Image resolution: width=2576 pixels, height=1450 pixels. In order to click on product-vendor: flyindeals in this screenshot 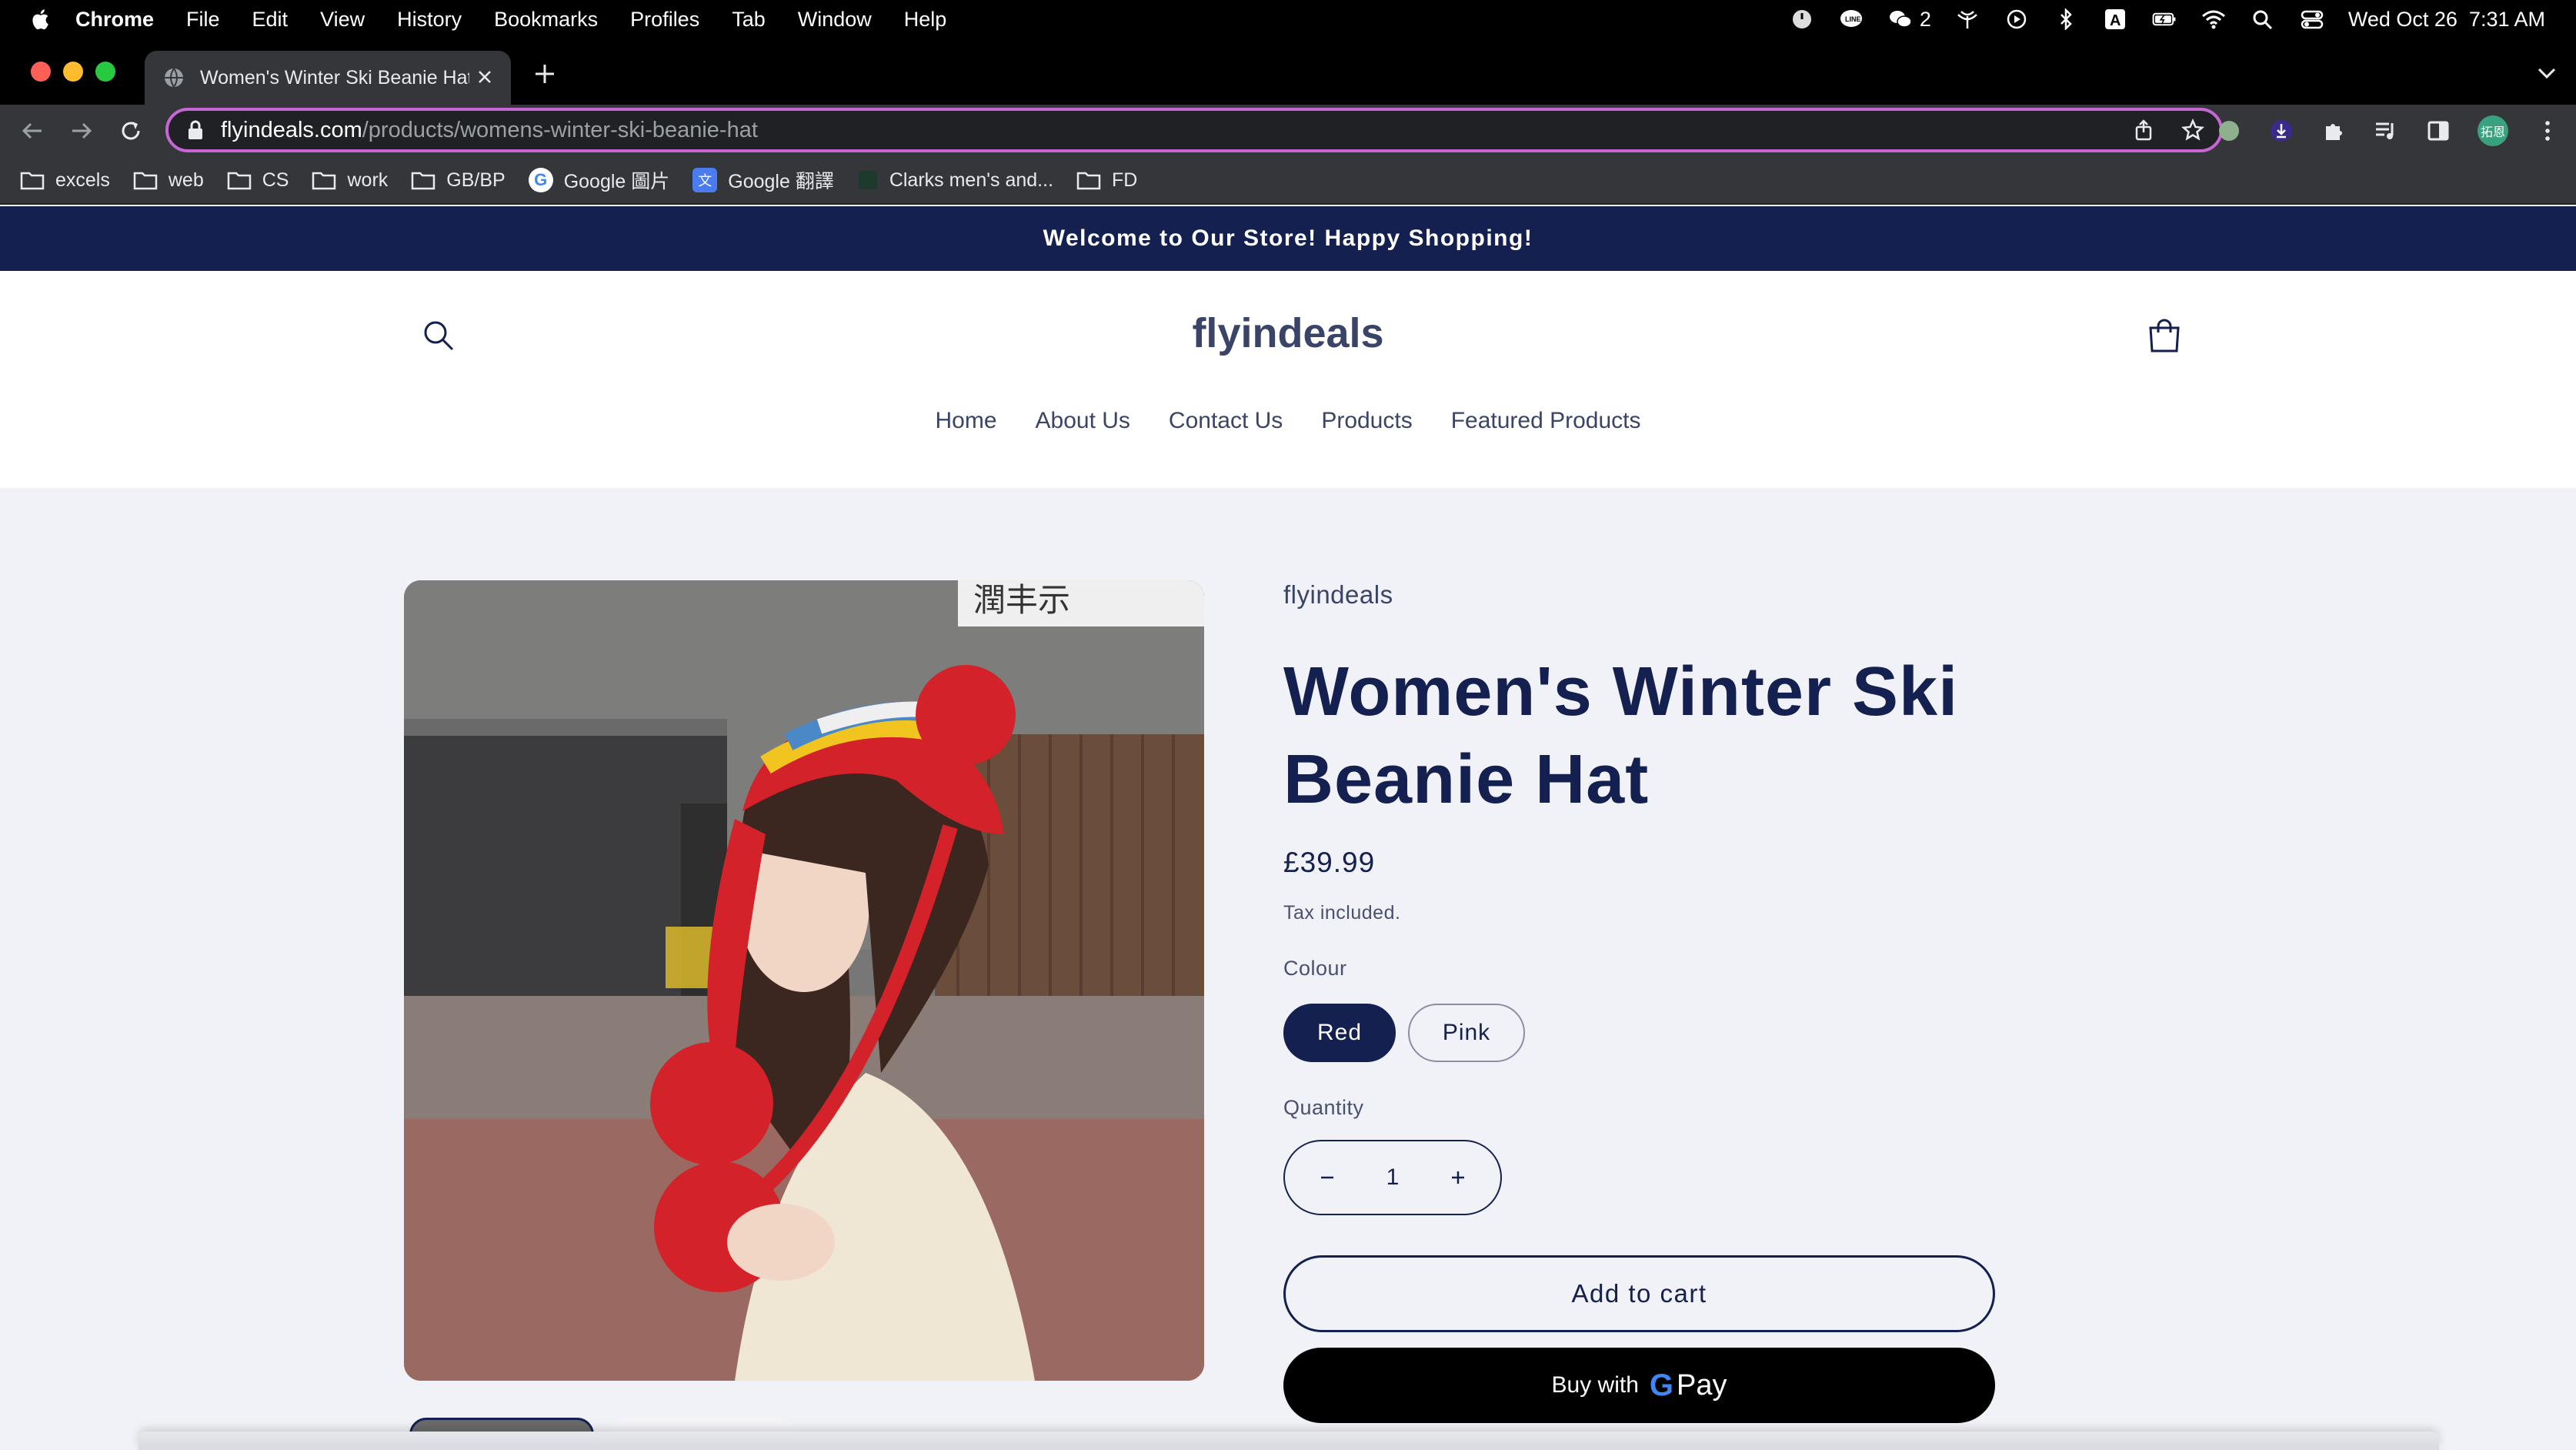, I will do `click(1338, 595)`.